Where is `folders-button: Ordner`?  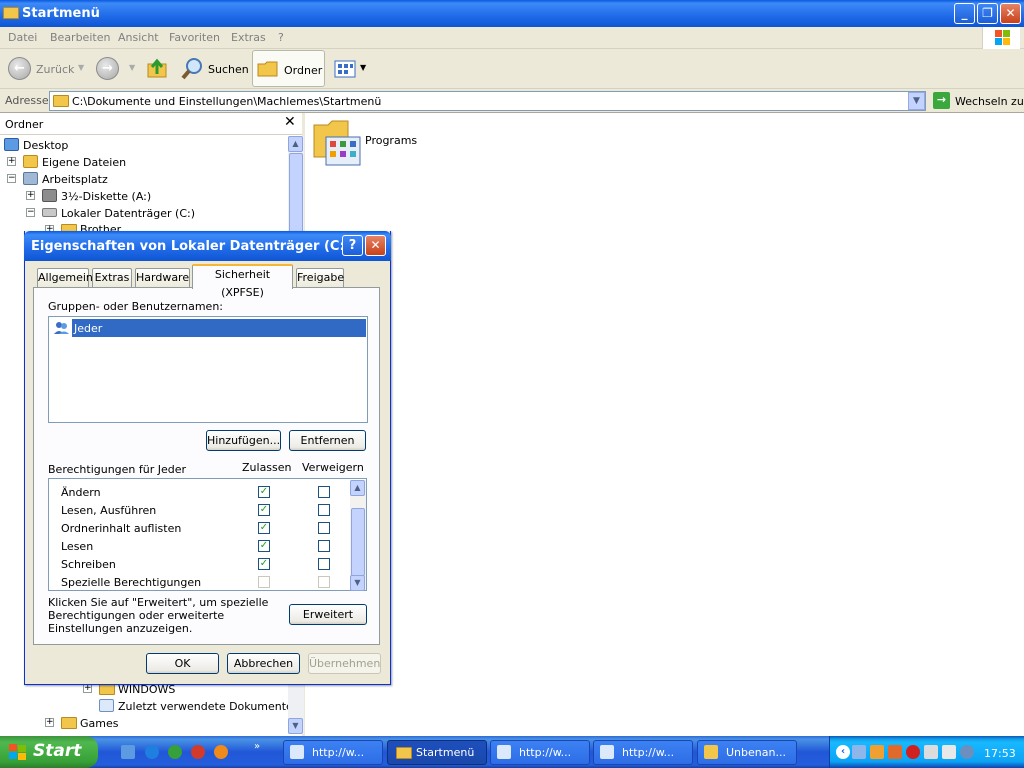 folders-button: Ordner is located at coordinates (288, 68).